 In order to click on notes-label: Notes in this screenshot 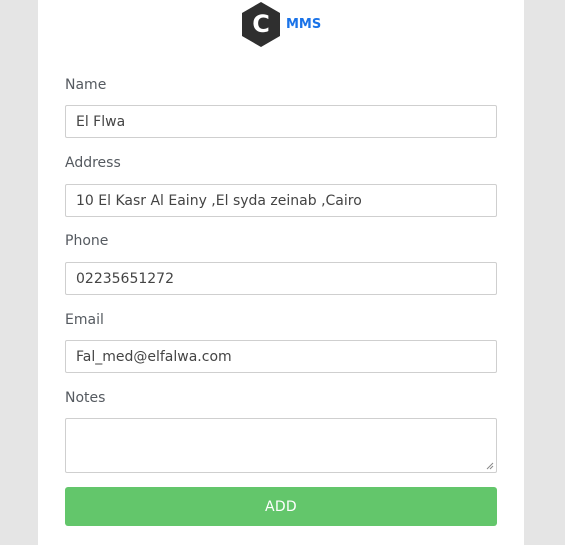, I will do `click(85, 398)`.